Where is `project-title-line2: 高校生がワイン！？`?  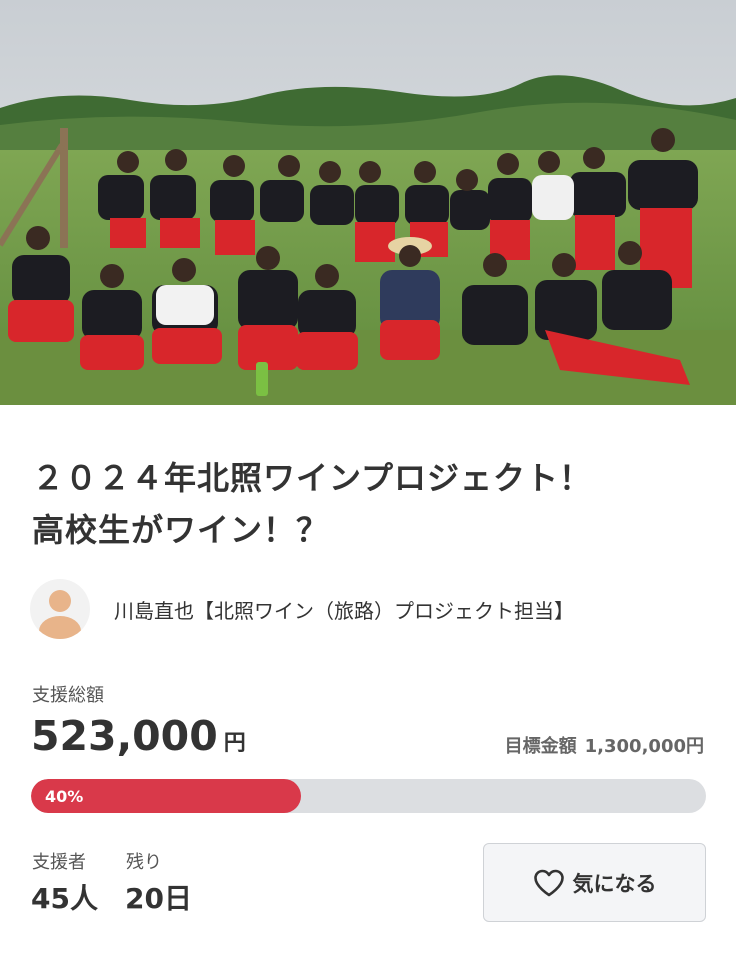
project-title-line2: 高校生がワイン！？ is located at coordinates (181, 530).